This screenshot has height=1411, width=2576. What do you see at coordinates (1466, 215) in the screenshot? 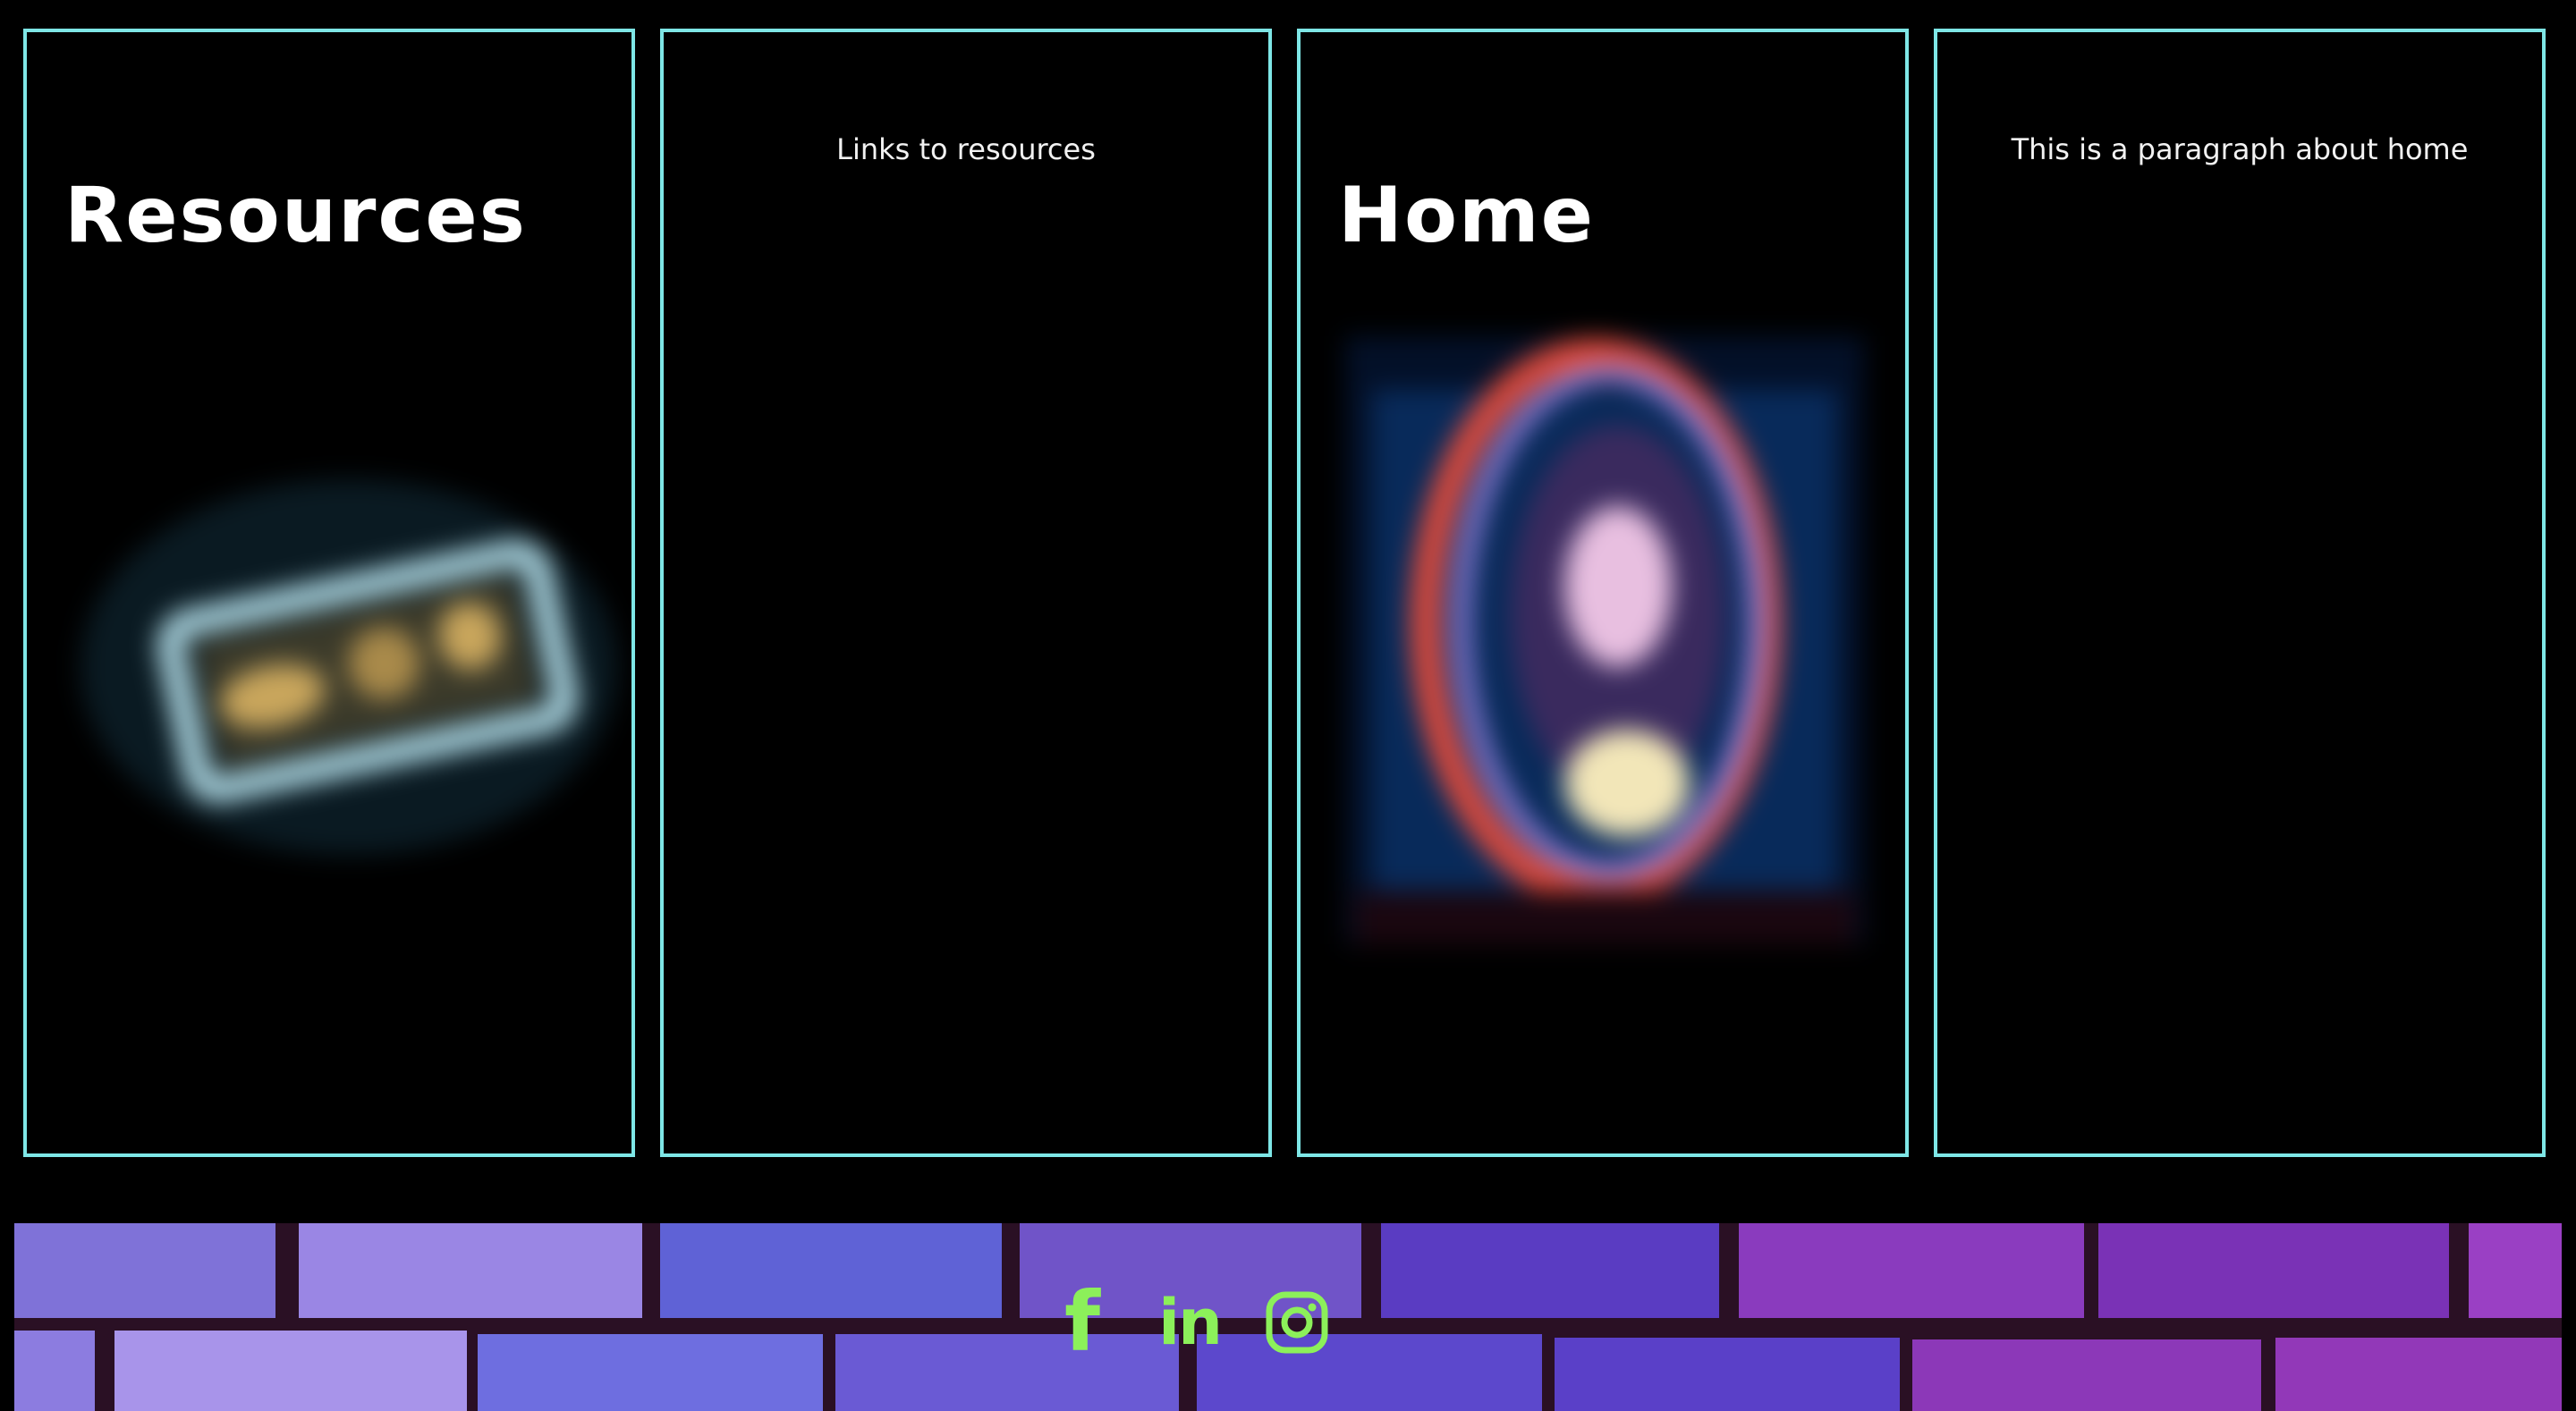
I see `home-heading: Home` at bounding box center [1466, 215].